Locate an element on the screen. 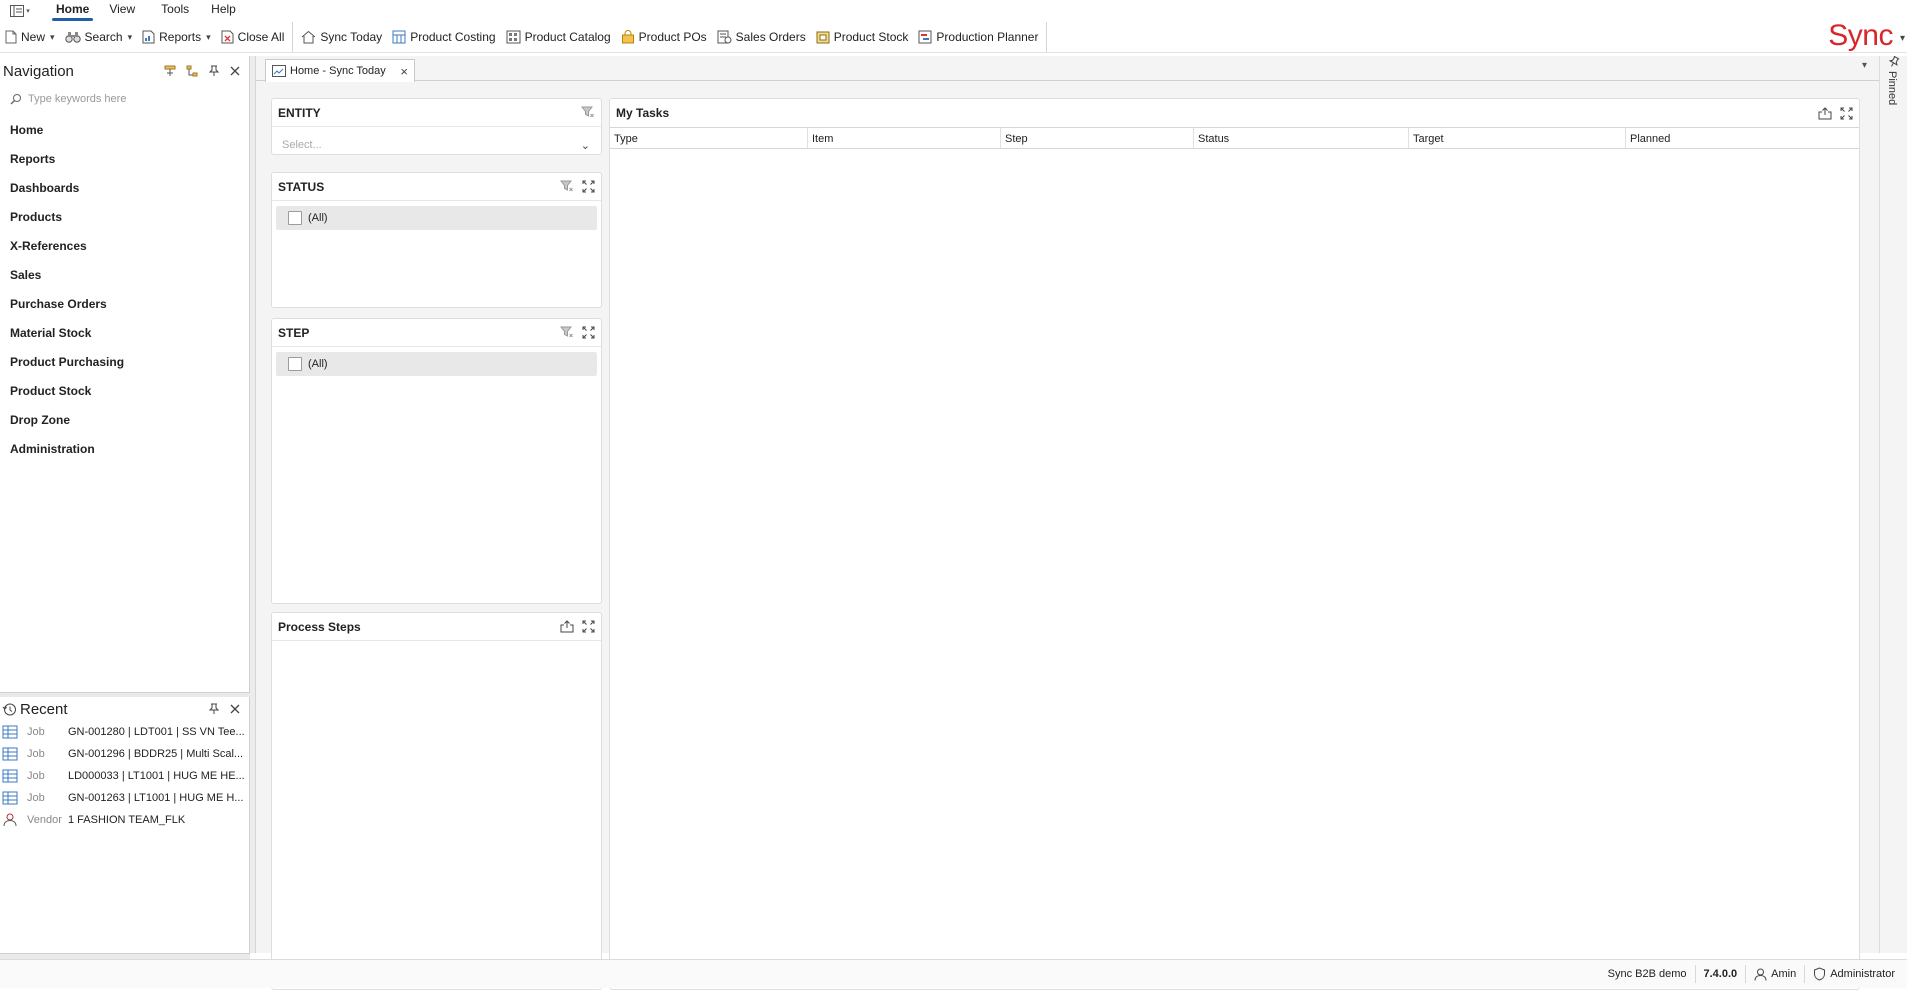 The width and height of the screenshot is (1907, 990). app-menu-icon is located at coordinates (17, 10).